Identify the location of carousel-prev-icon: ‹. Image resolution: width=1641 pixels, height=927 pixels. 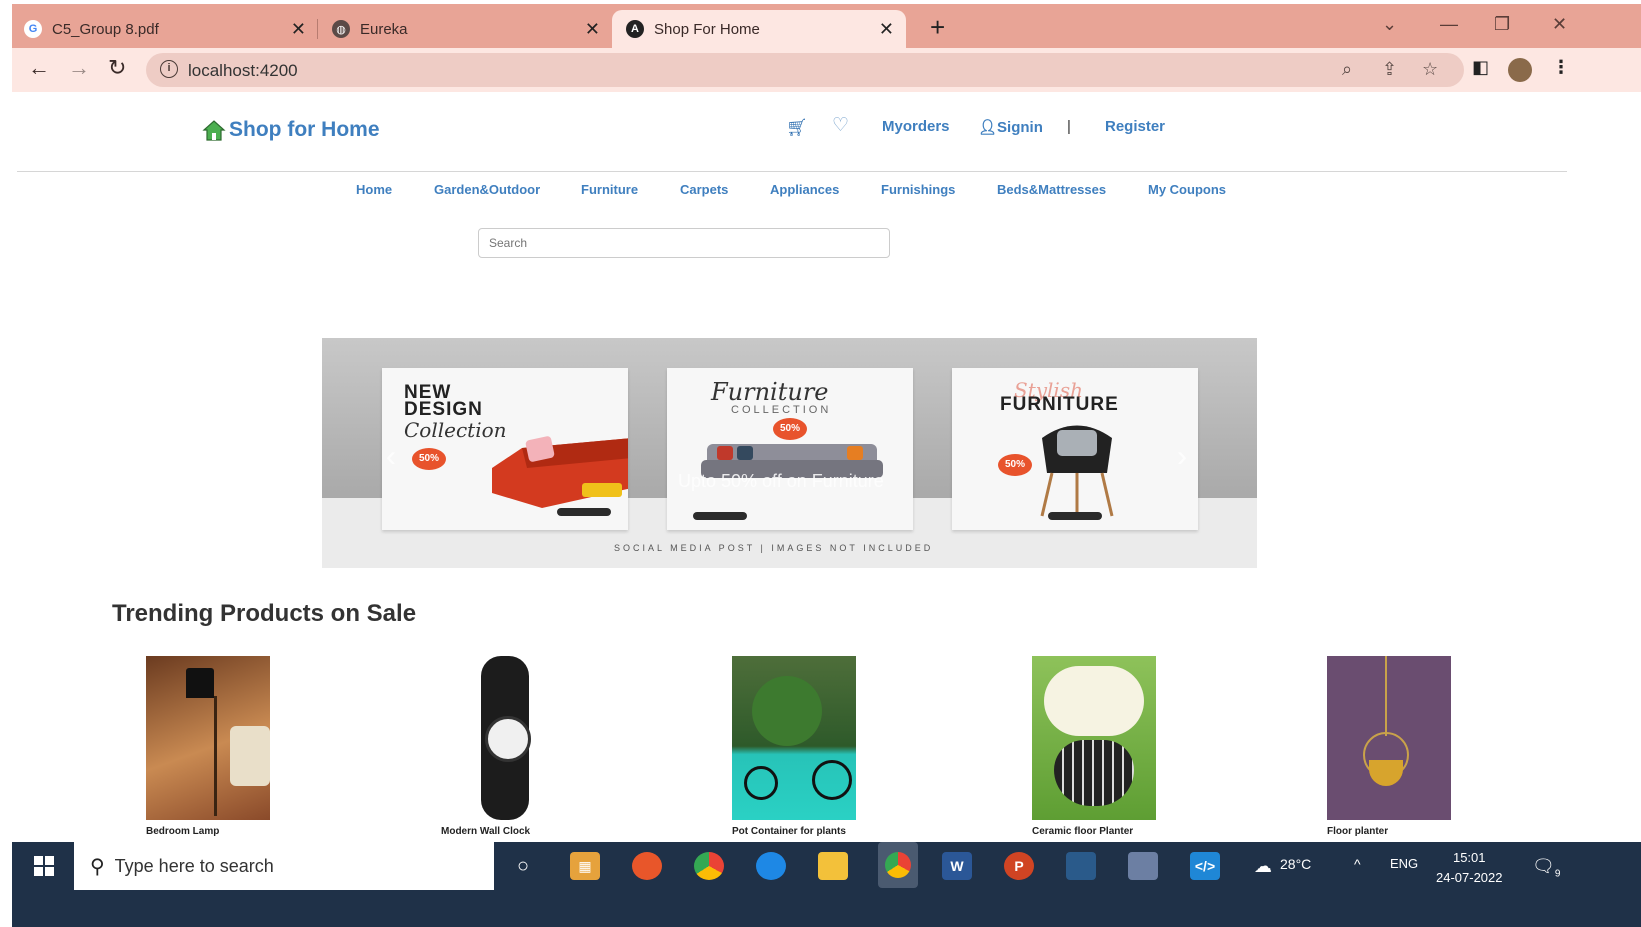
(391, 457).